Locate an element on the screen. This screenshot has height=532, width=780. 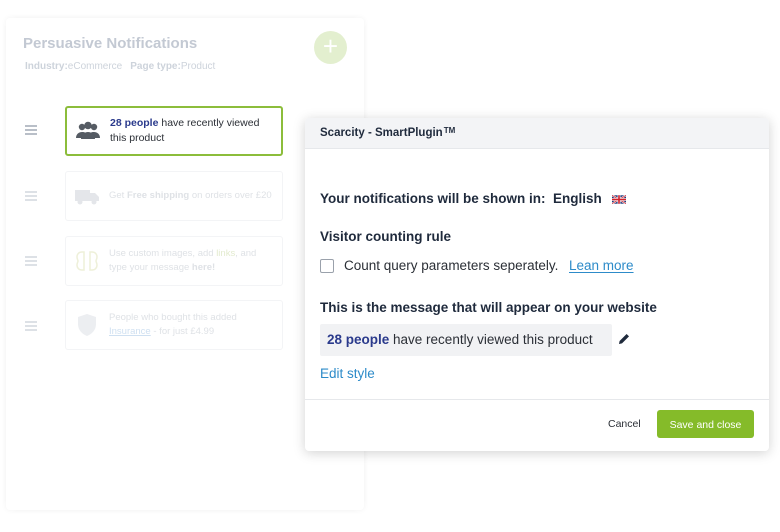
notification-card-shipping: Get Free shipping on orders over £20 is located at coordinates (174, 196).